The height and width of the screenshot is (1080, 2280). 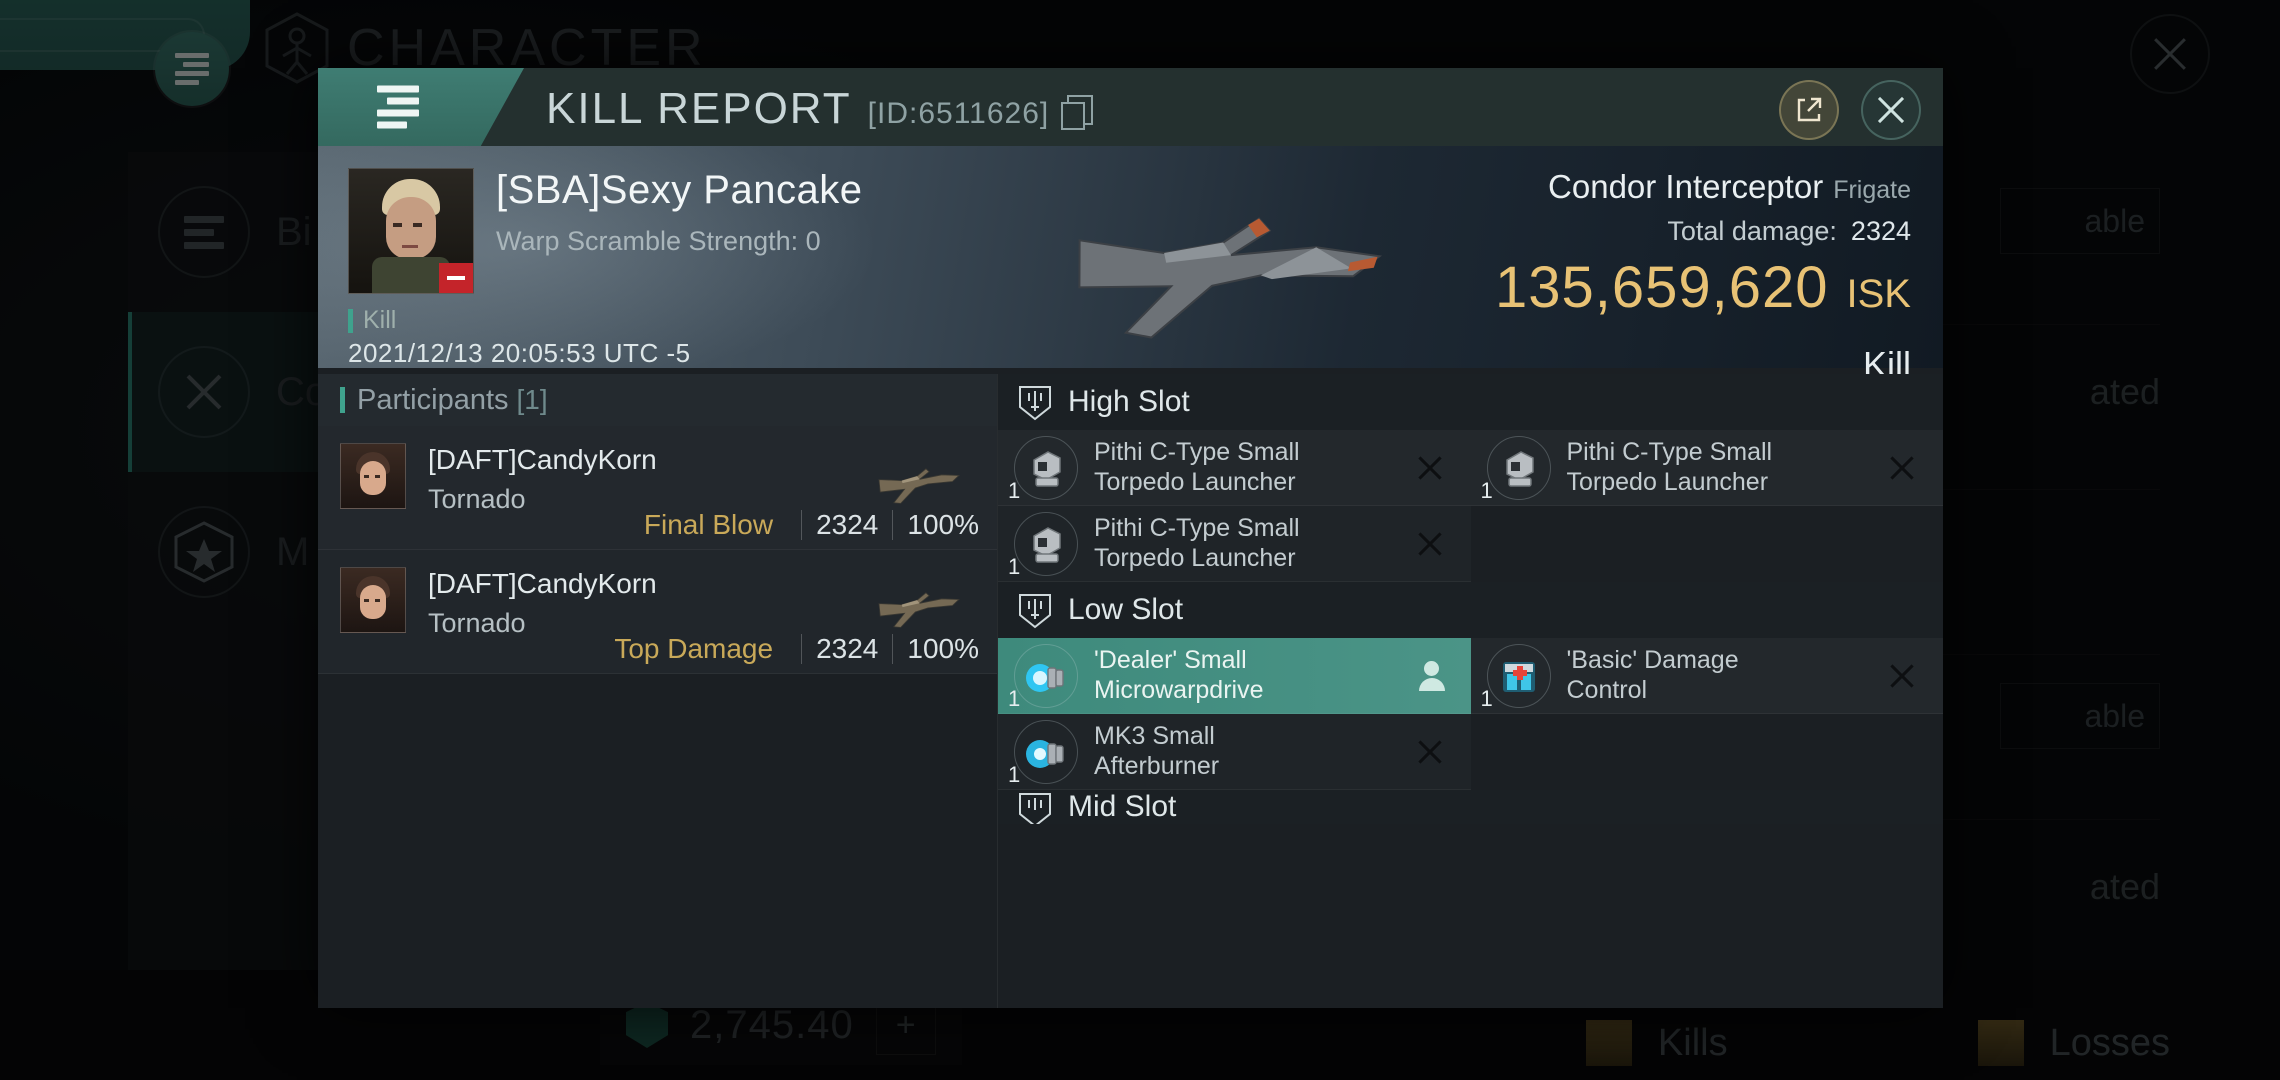 What do you see at coordinates (350, 320) in the screenshot?
I see `result-accent-bar` at bounding box center [350, 320].